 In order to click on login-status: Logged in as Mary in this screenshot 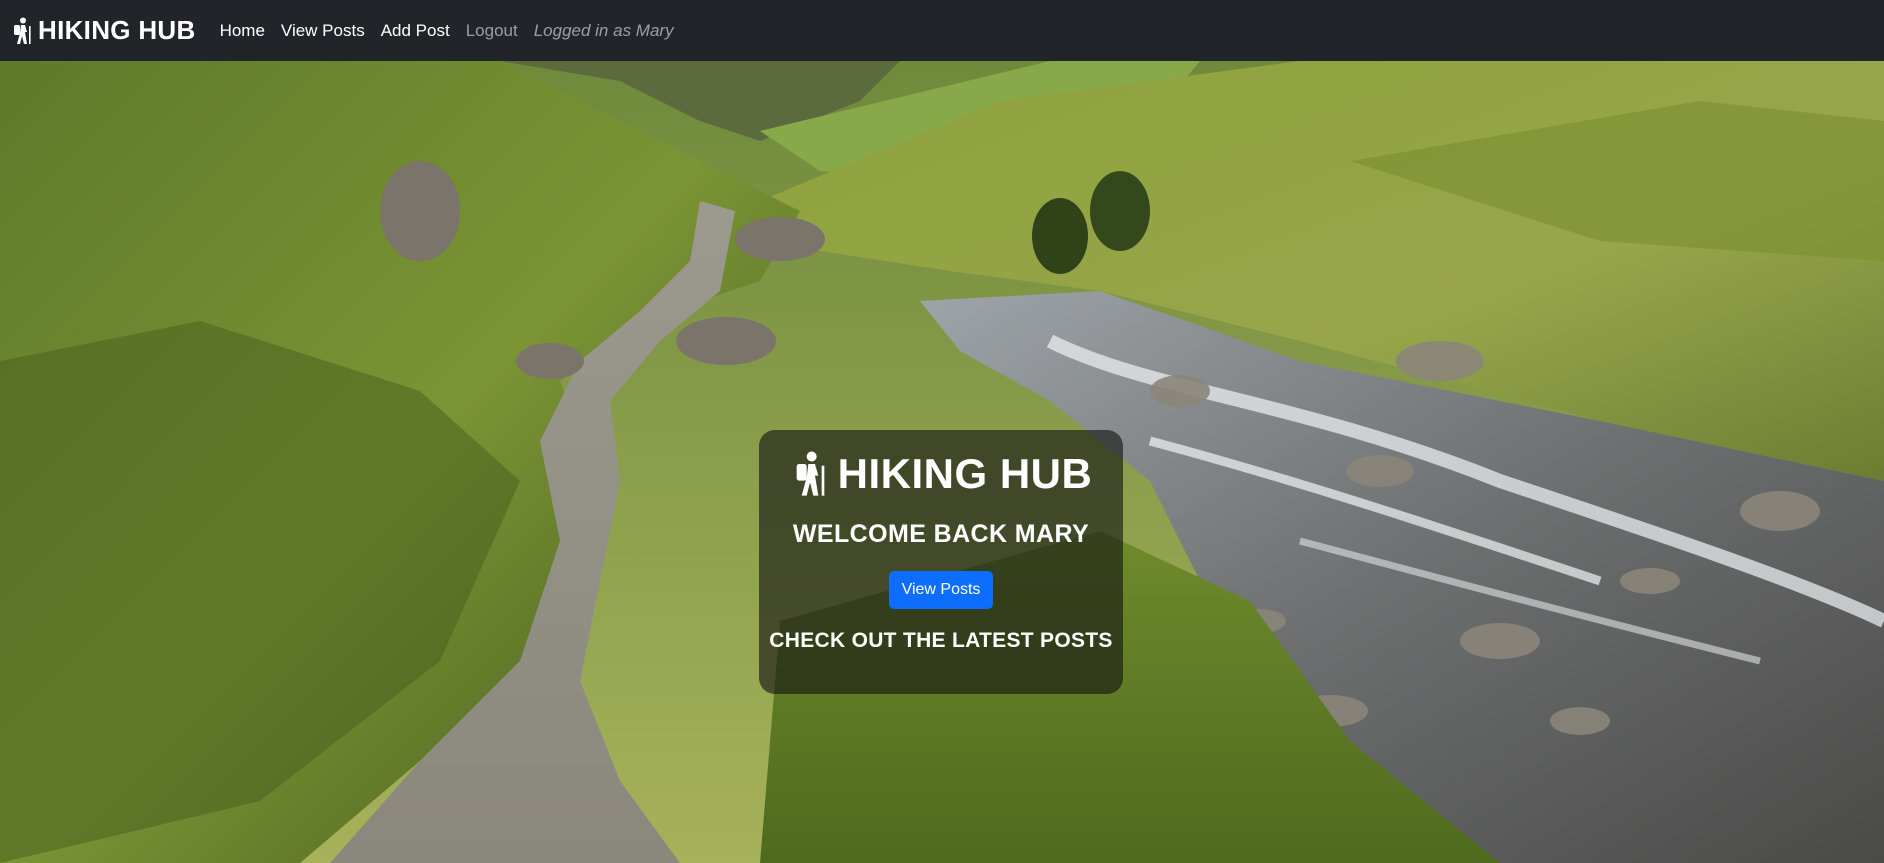, I will do `click(603, 30)`.